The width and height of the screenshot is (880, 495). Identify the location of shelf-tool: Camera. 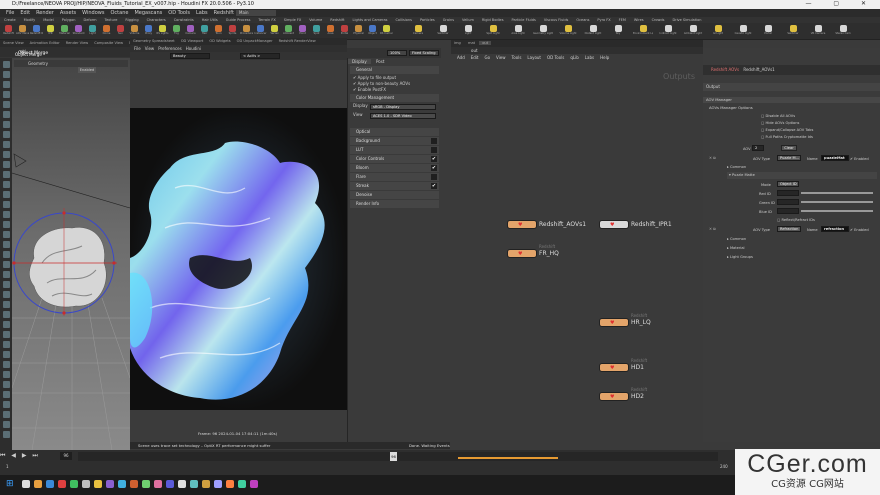
(190, 31).